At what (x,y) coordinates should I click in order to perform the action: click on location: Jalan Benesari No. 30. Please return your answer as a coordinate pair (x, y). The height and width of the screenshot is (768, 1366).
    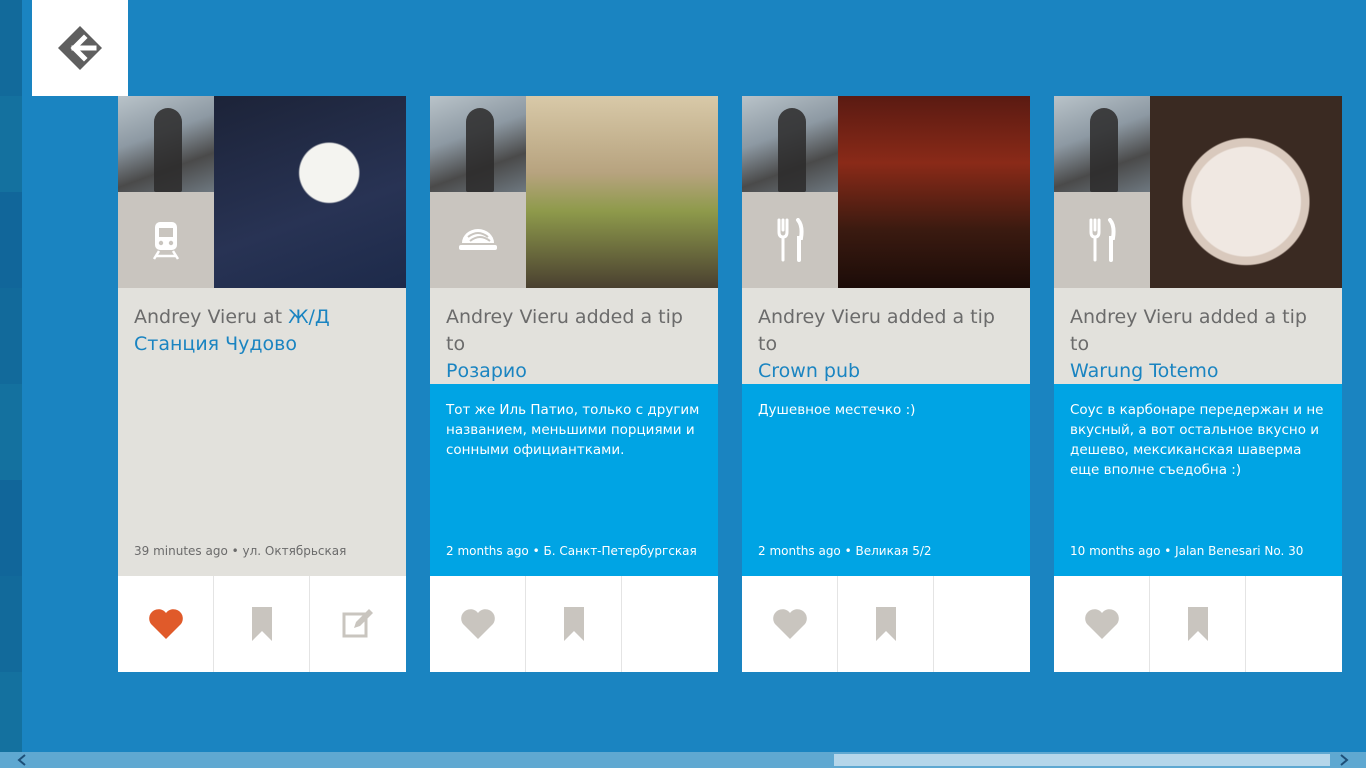
    Looking at the image, I should click on (1239, 551).